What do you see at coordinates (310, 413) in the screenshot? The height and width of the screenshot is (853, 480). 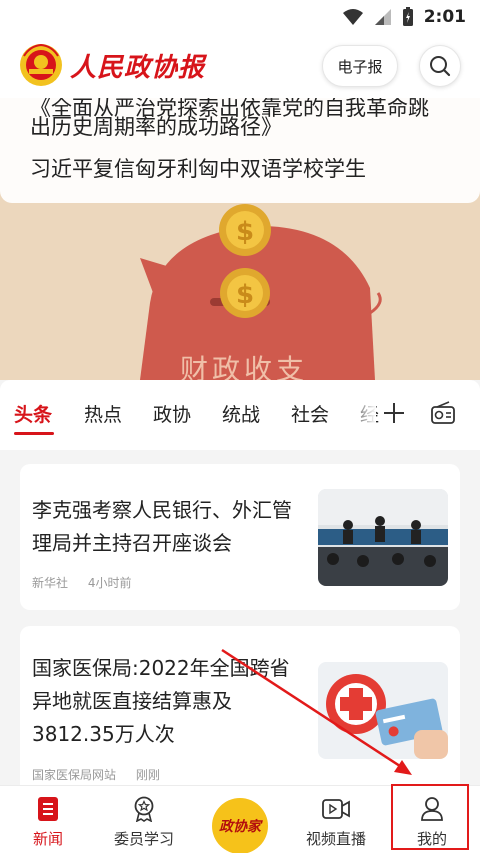 I see `tab-society: 社会` at bounding box center [310, 413].